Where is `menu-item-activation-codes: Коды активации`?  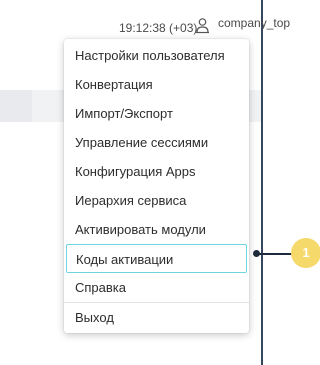
menu-item-activation-codes: Коды активации is located at coordinates (156, 258).